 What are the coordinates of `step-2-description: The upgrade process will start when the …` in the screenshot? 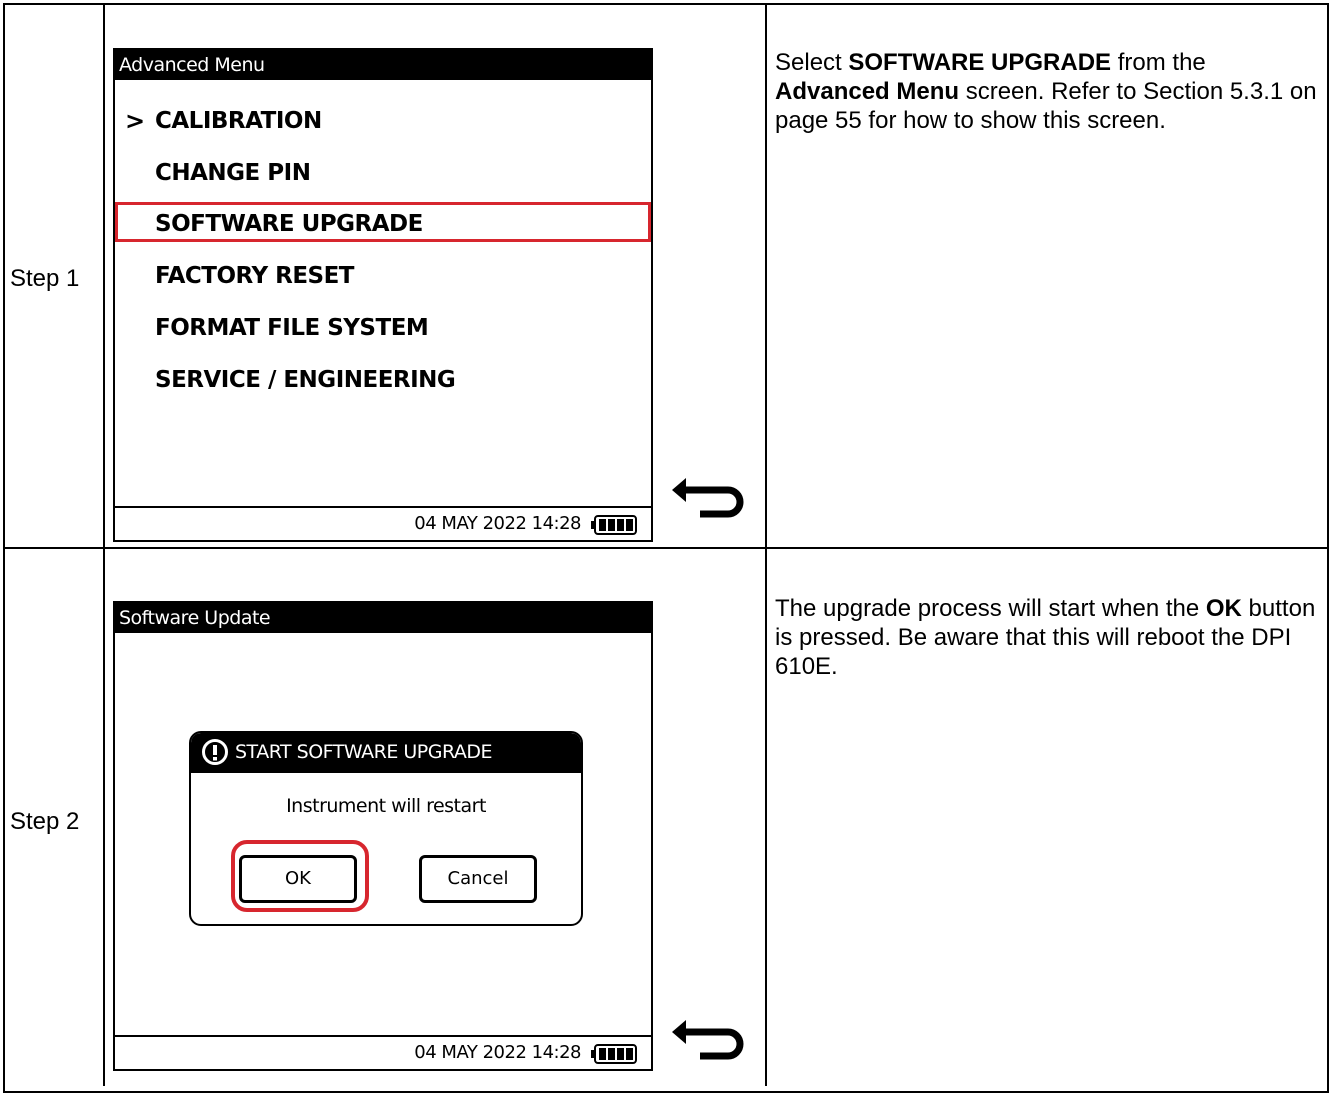 It's located at (1047, 637).